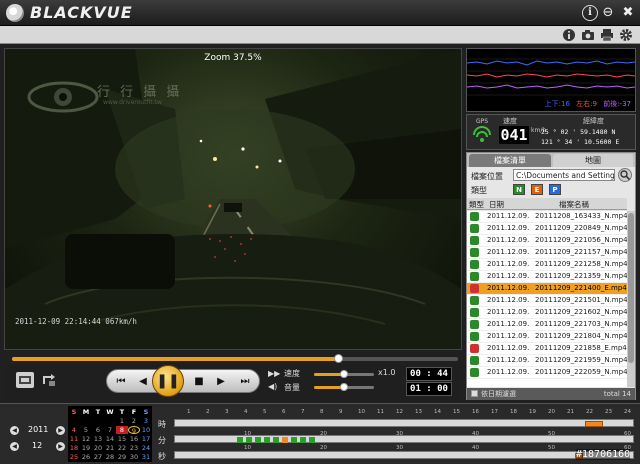 This screenshot has width=640, height=464. Describe the element at coordinates (474, 393) in the screenshot. I see `filter-by-date-checkbox` at that location.